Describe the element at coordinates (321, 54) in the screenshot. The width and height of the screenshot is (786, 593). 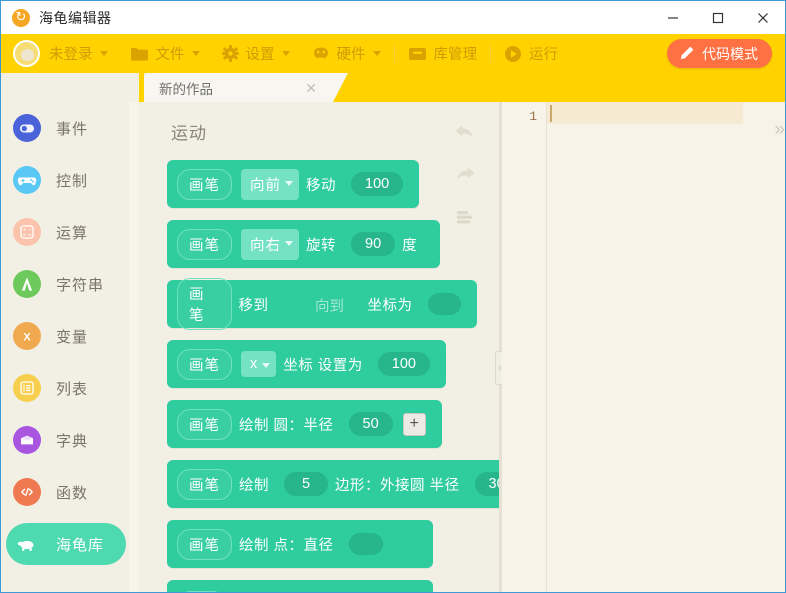
I see `chip-icon` at that location.